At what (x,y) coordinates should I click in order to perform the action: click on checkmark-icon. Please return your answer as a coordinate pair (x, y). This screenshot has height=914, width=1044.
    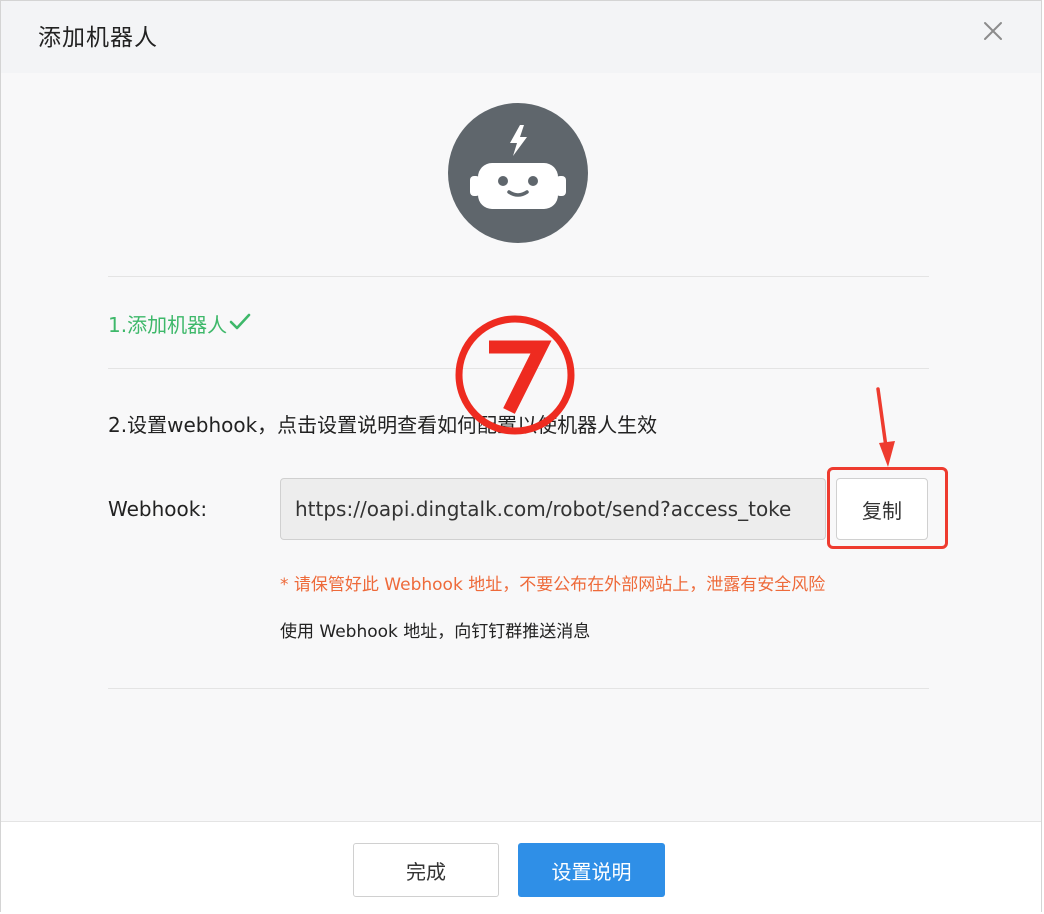
    Looking at the image, I should click on (240, 324).